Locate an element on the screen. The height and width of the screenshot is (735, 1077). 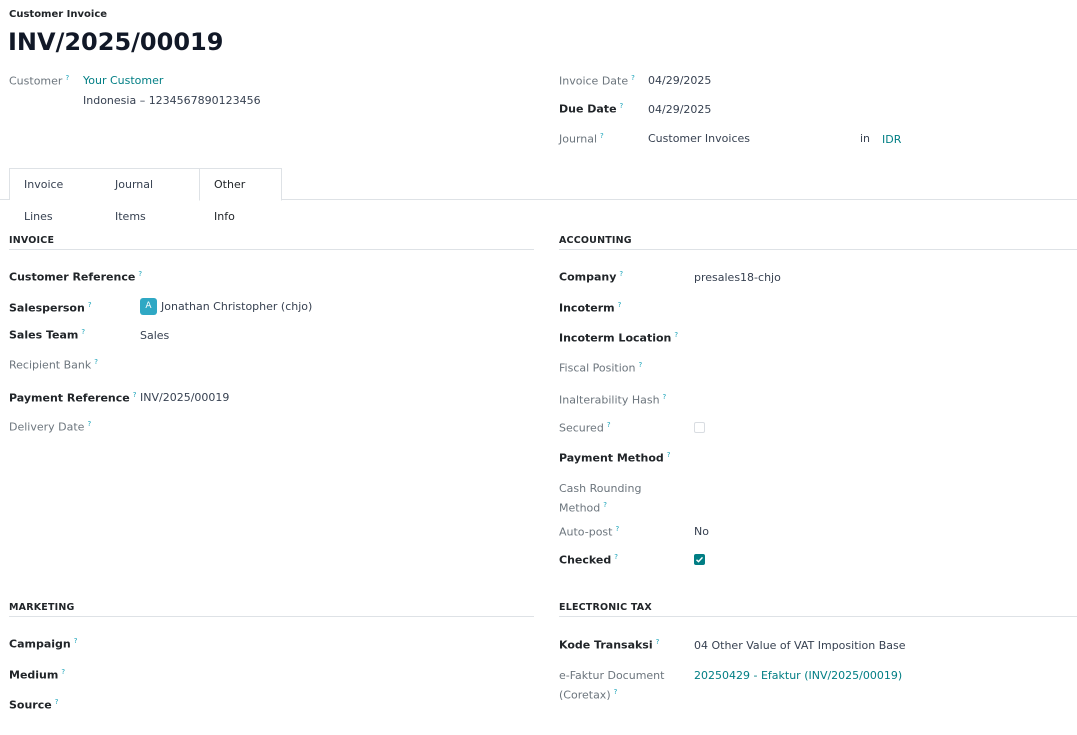
checkmark-icon is located at coordinates (700, 559).